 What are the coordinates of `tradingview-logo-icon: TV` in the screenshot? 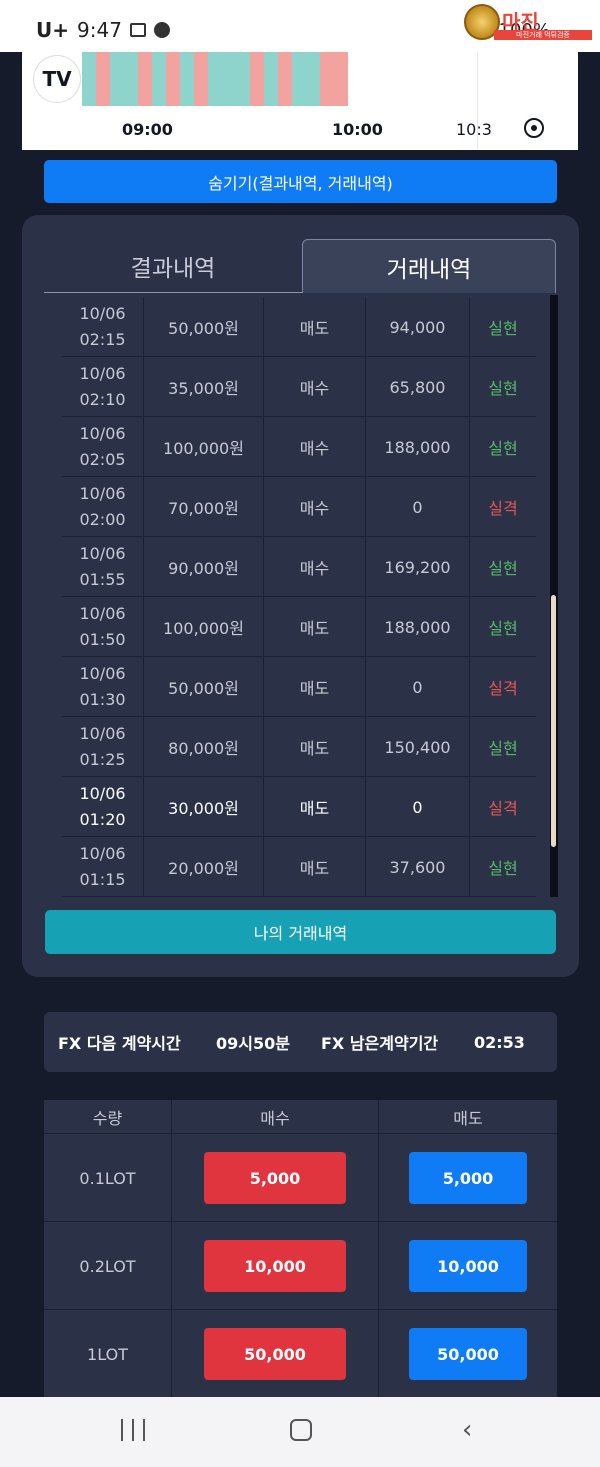 It's located at (57, 79).